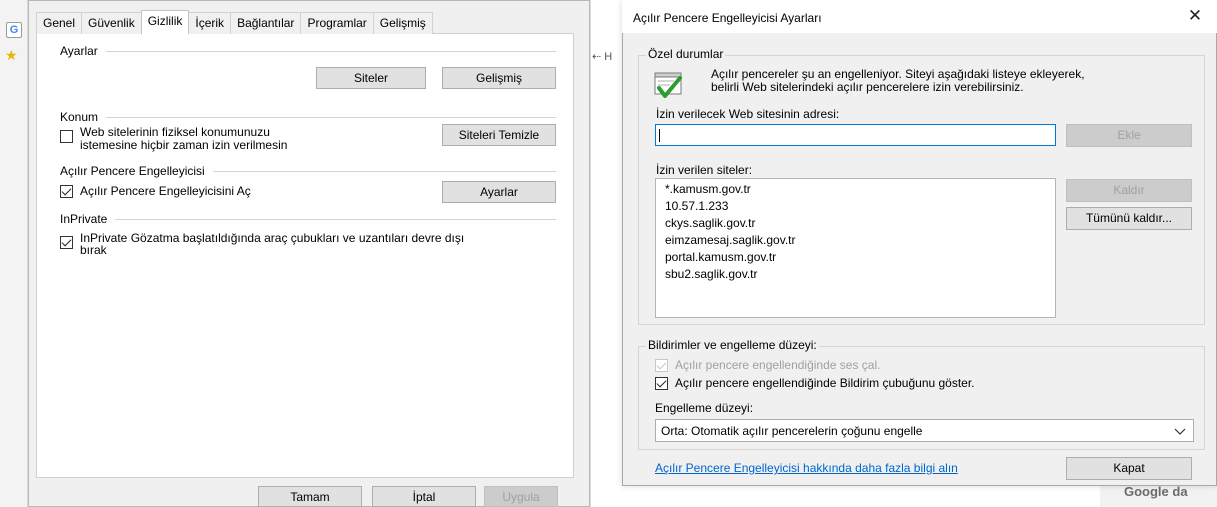 This screenshot has height=507, width=1217. What do you see at coordinates (1195, 16) in the screenshot?
I see `close-icon: ✕` at bounding box center [1195, 16].